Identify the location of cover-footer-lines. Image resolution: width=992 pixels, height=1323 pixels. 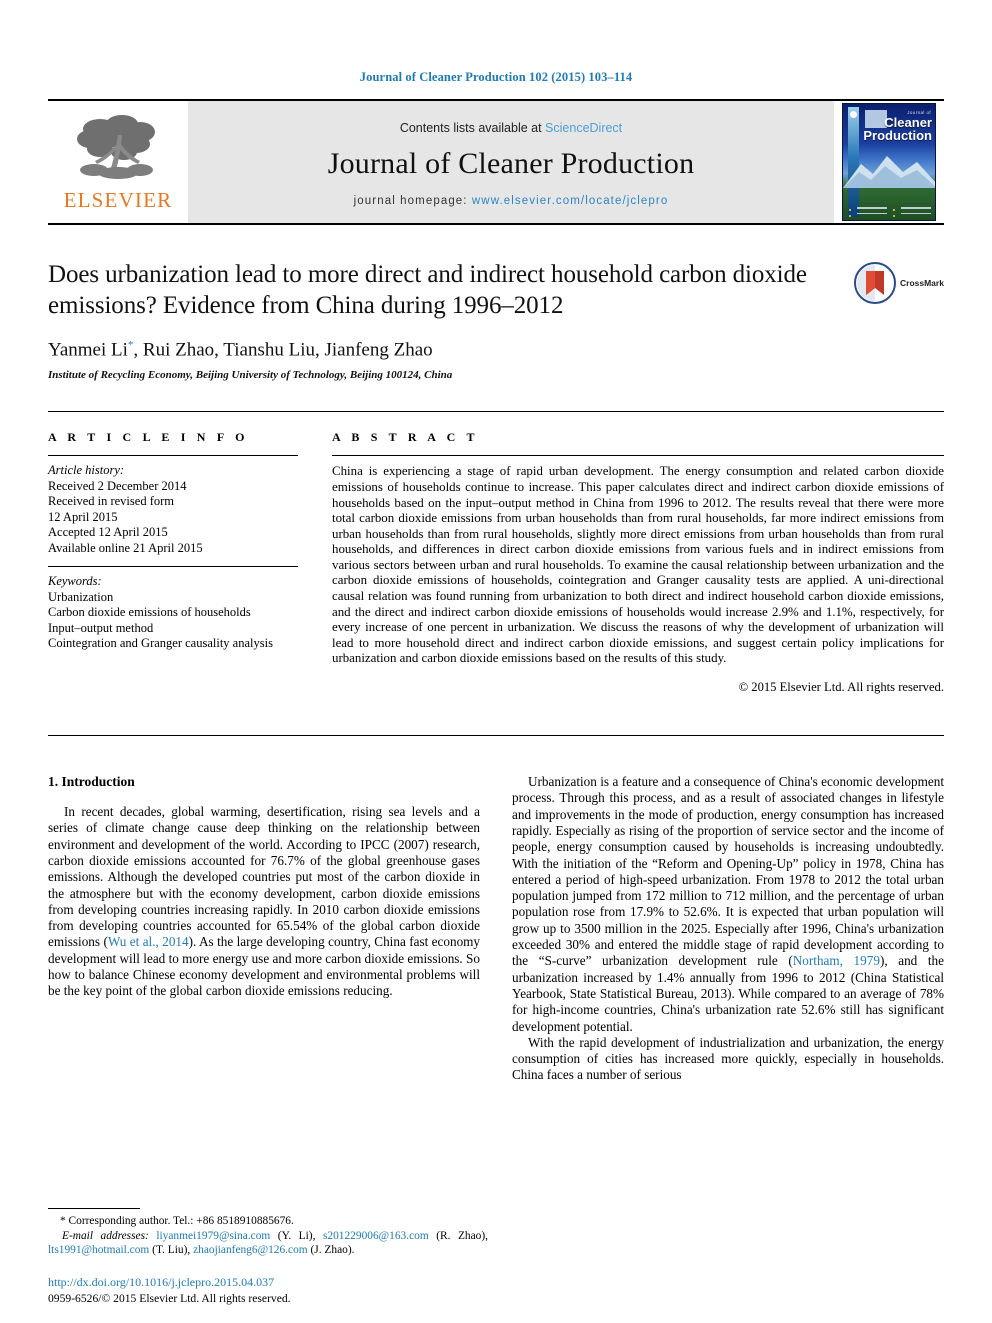
(890, 212).